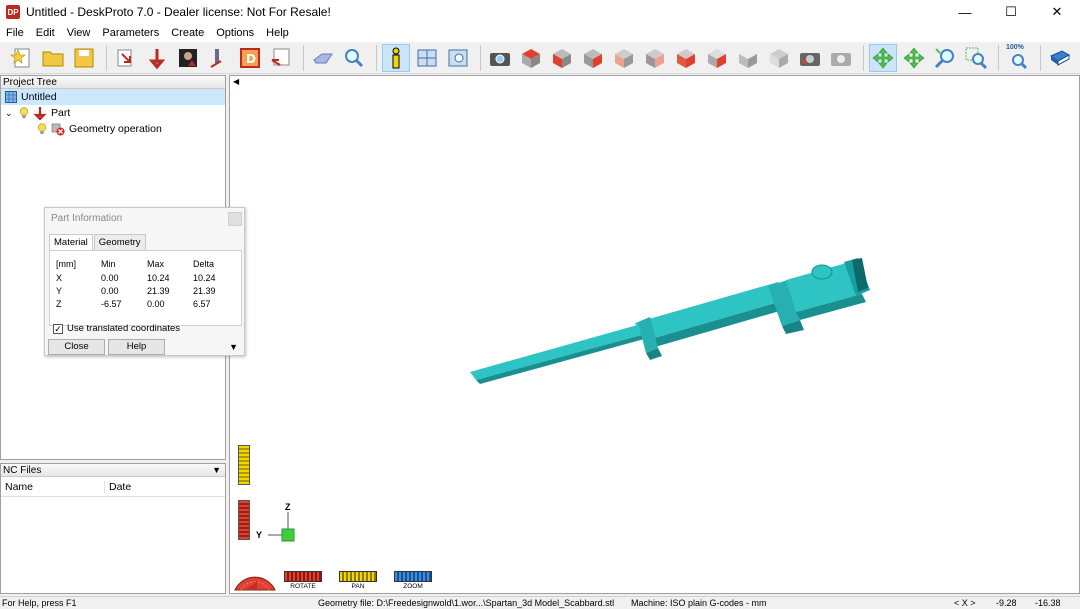  What do you see at coordinates (111, 304) in the screenshot?
I see `min-cell: -6.57` at bounding box center [111, 304].